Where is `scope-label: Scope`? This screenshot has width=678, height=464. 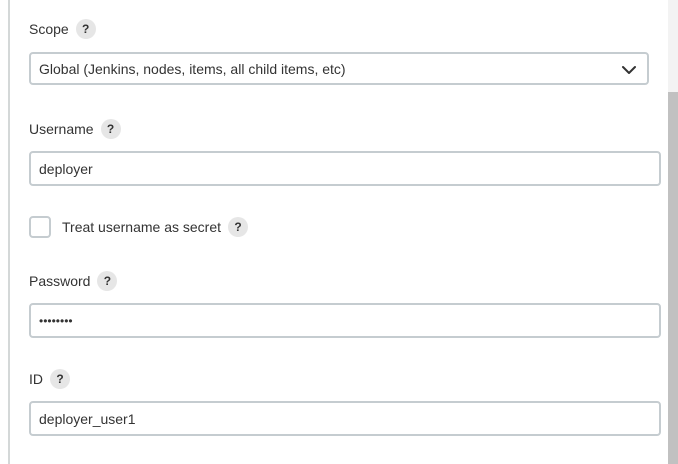
scope-label: Scope is located at coordinates (49, 29).